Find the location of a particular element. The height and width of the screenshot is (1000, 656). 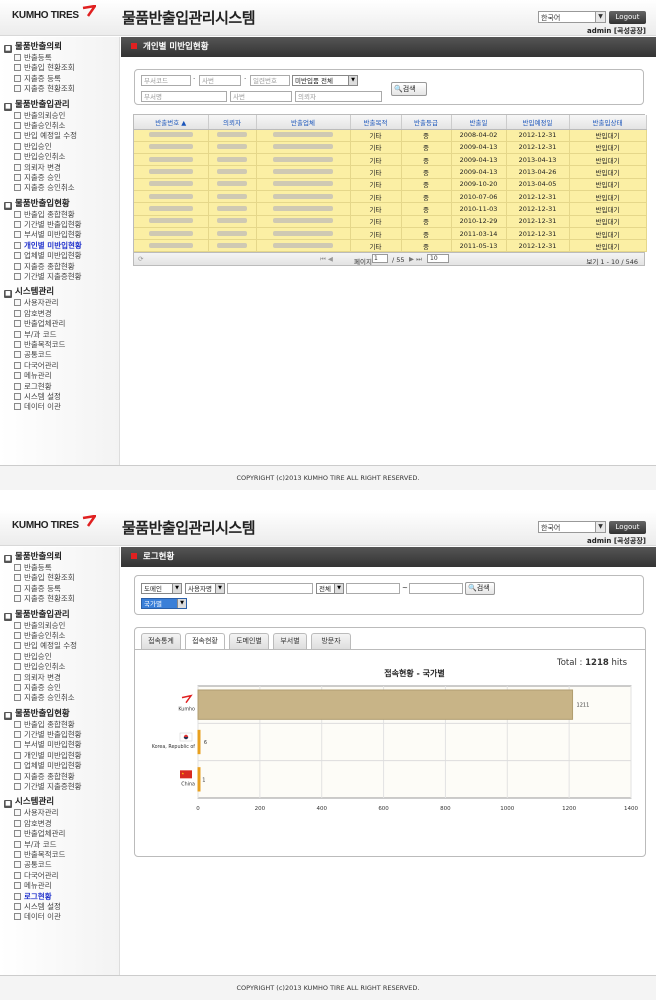

sidebar-item: 공통코드 is located at coordinates (59, 355).